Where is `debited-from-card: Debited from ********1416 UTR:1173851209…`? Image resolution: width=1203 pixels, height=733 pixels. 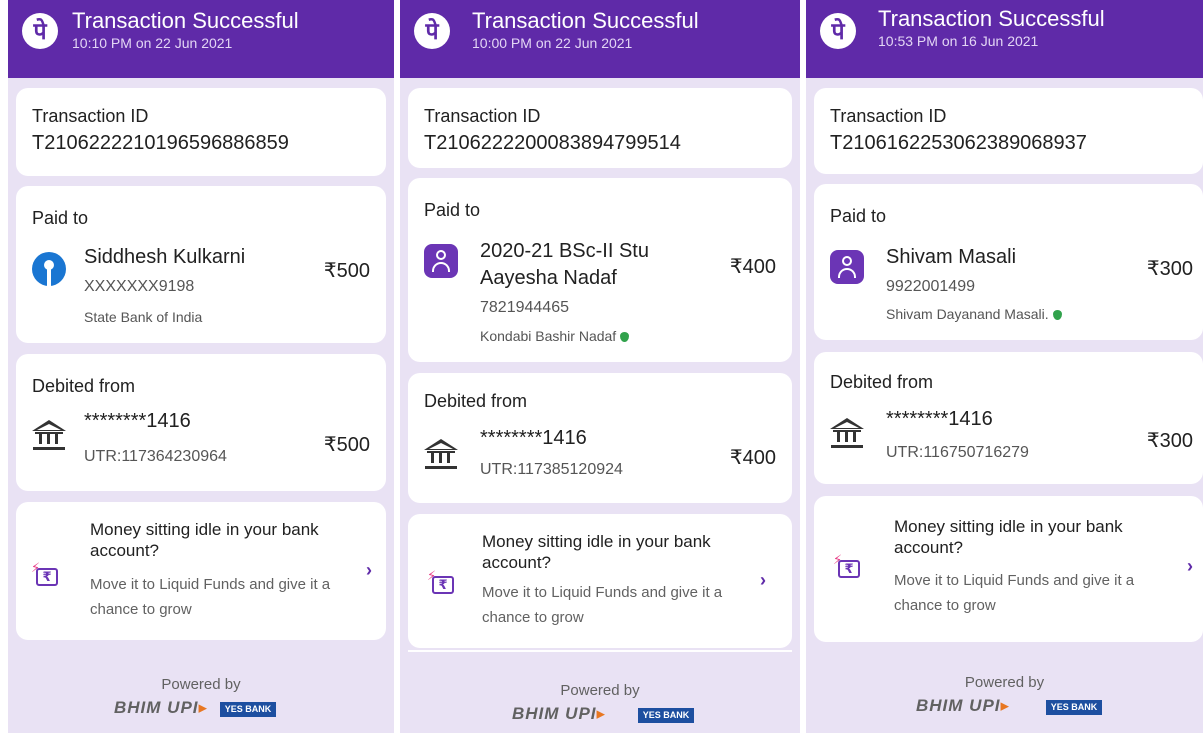
debited-from-card: Debited from ********1416 UTR:1173851209… is located at coordinates (600, 438).